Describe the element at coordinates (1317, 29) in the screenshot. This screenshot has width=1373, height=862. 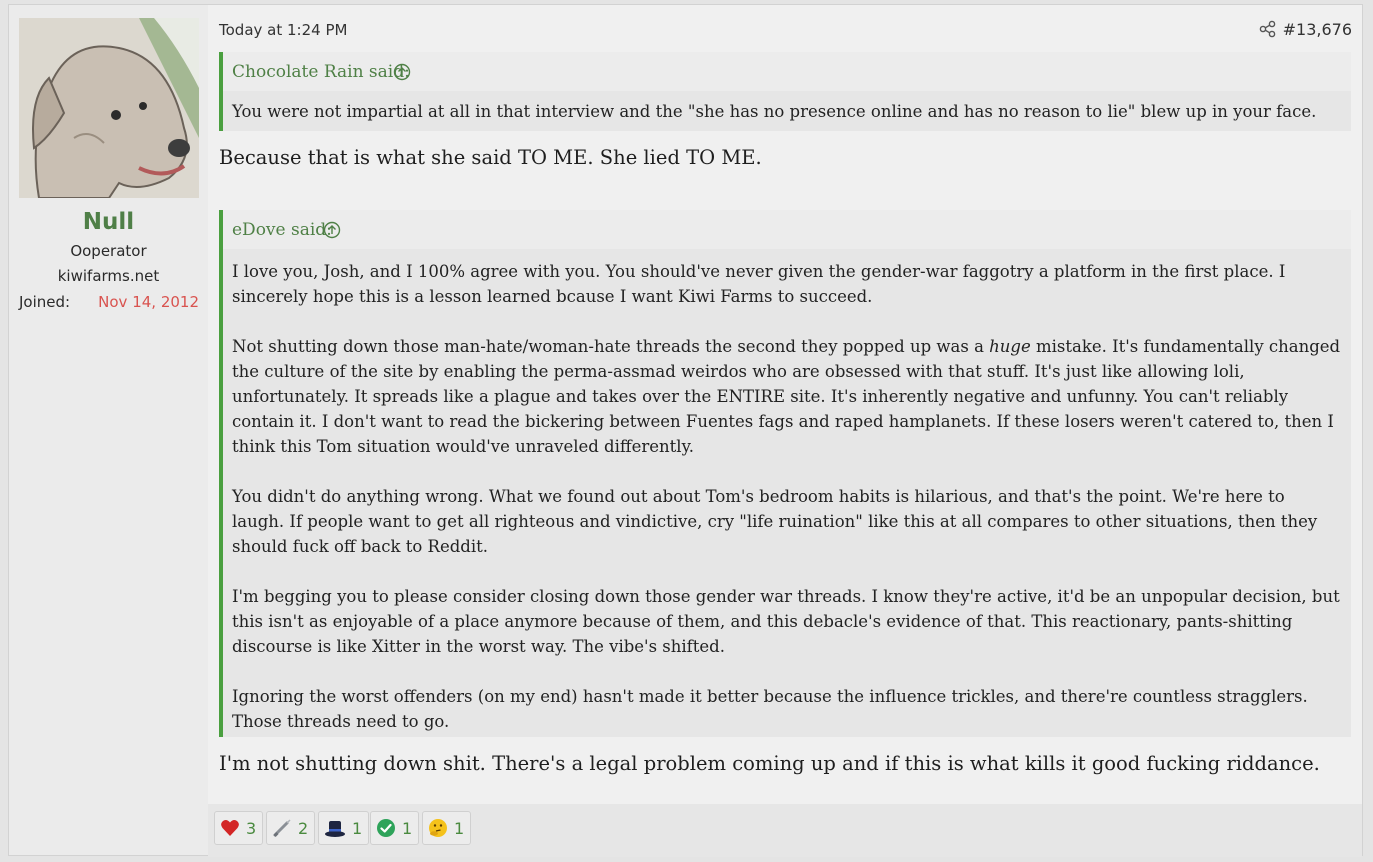
I see `post-number: #13,676` at that location.